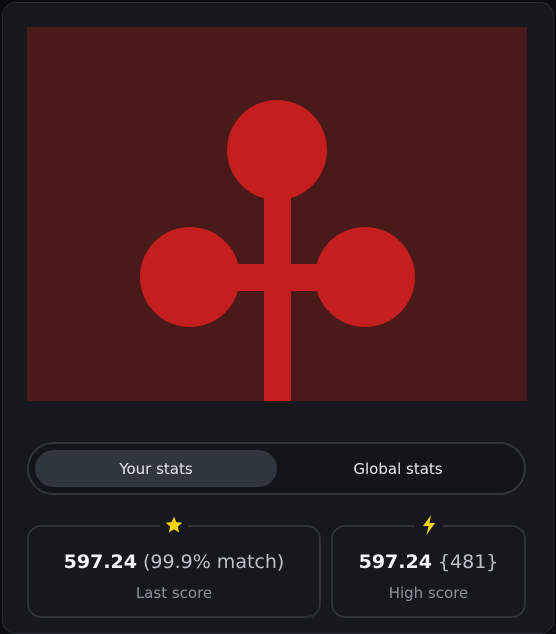  Describe the element at coordinates (277, 150) in the screenshot. I see `shape-top-circle` at that location.